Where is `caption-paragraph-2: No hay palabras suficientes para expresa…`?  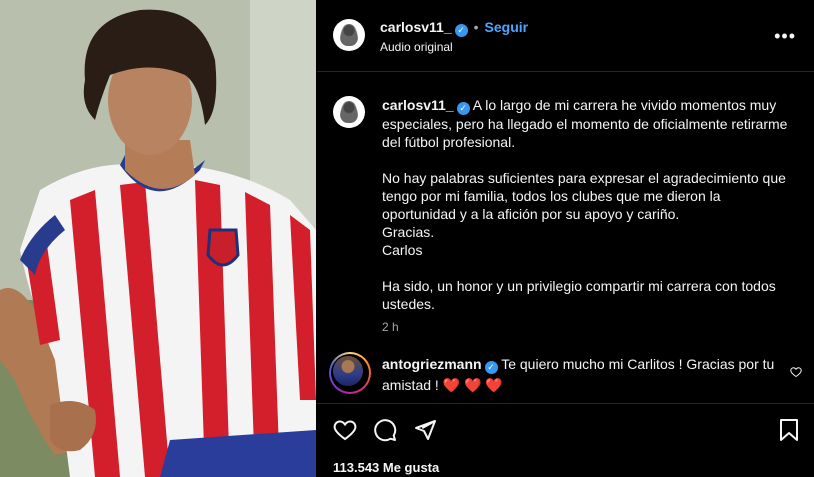 caption-paragraph-2: No hay palabras suficientes para expresa… is located at coordinates (584, 196).